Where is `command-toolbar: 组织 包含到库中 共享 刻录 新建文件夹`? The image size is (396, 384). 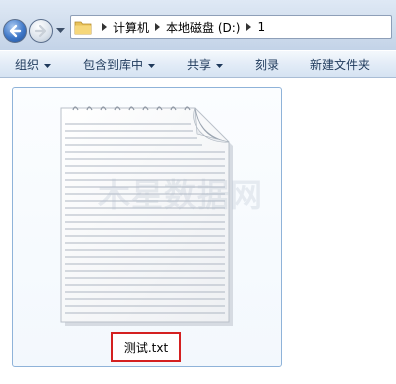 command-toolbar: 组织 包含到库中 共享 刻录 新建文件夹 is located at coordinates (198, 64).